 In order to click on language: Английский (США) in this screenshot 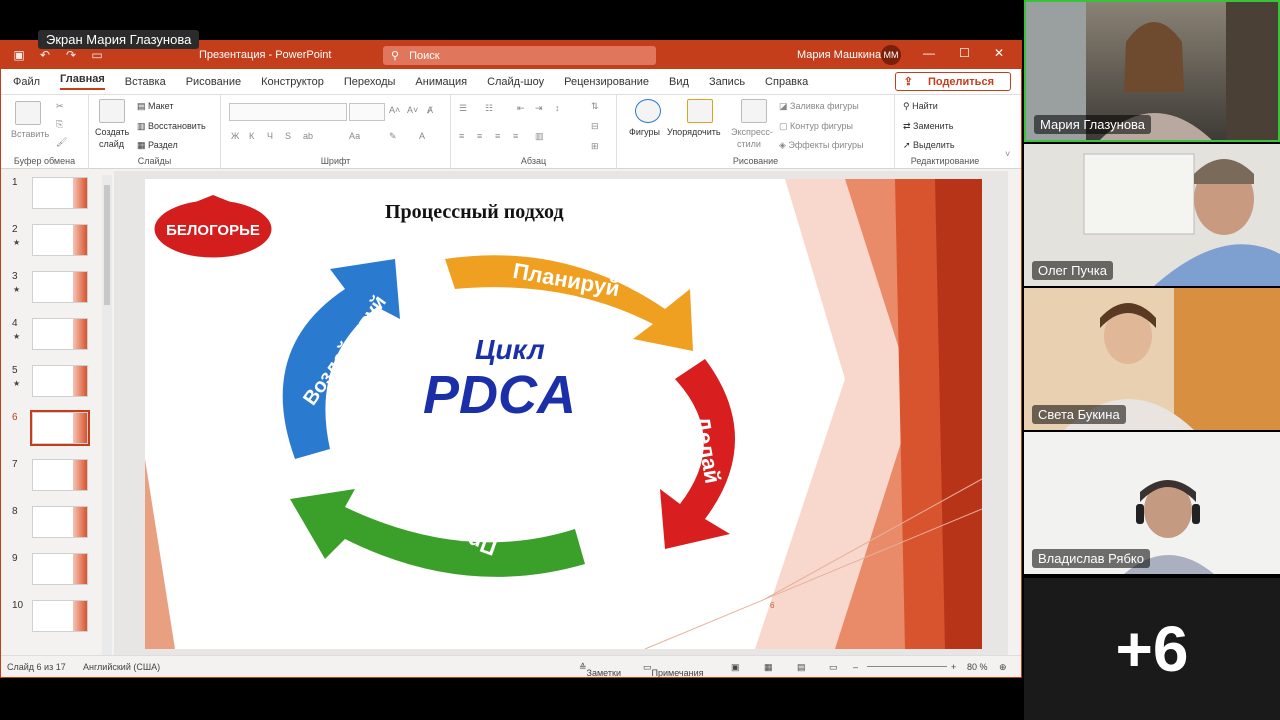, I will do `click(121, 667)`.